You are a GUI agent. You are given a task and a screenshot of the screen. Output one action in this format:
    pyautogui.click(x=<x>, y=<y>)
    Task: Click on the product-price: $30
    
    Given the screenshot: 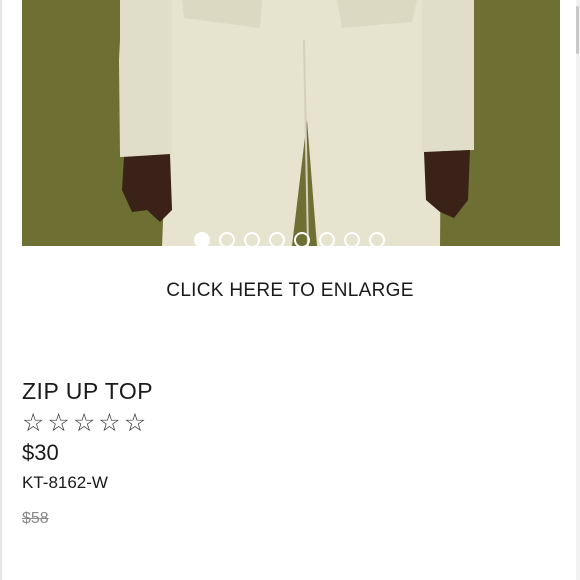 What is the action you would take?
    pyautogui.click(x=40, y=452)
    